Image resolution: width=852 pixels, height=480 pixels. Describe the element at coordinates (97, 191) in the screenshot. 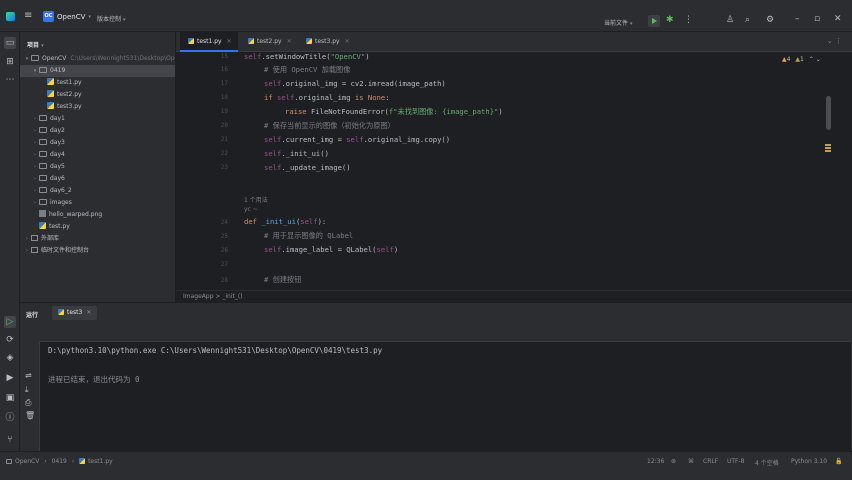

I see `tree-item: › day6_2` at that location.